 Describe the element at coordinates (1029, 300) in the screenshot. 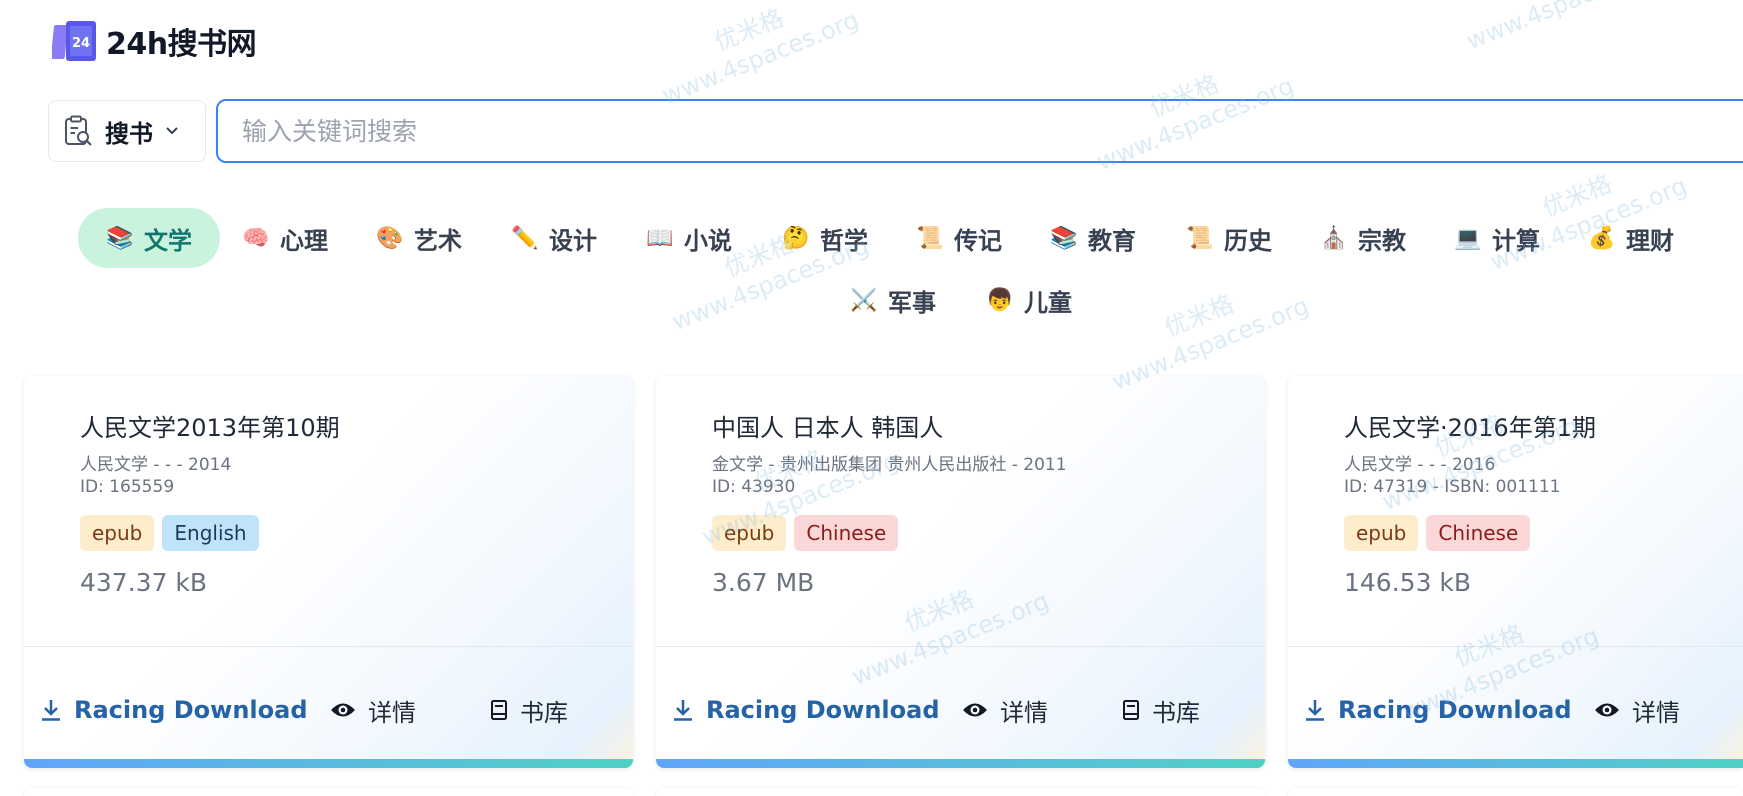

I see `category-children: 👦 儿童` at that location.